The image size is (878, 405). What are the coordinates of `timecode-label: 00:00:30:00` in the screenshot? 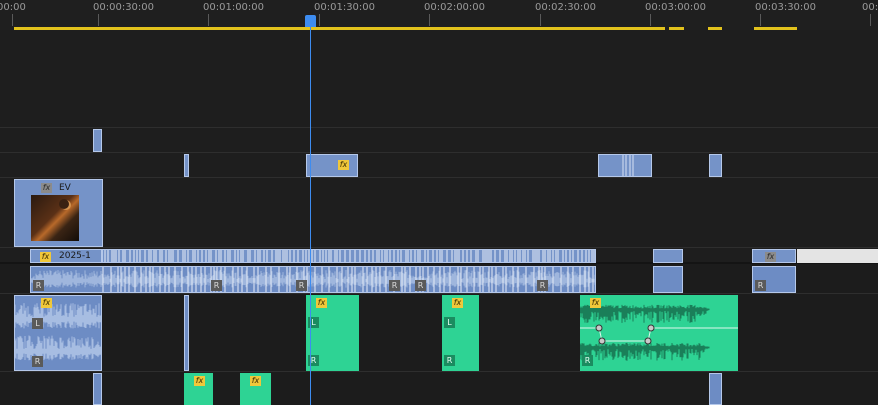 It's located at (124, 7).